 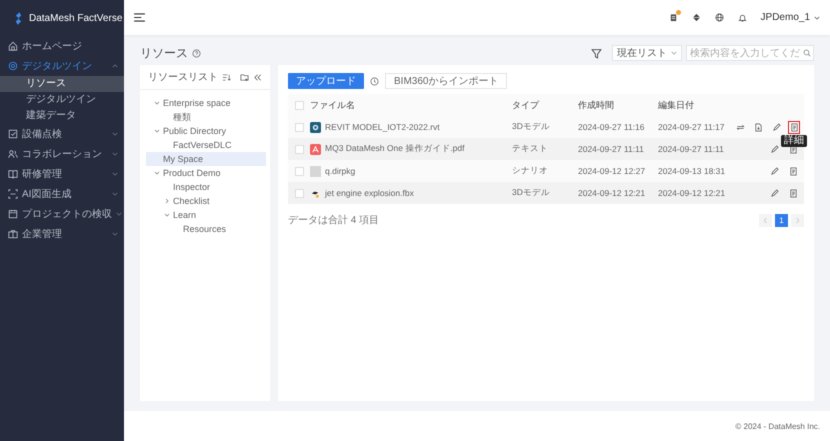 I want to click on sidebar-item: プロジェクトの検収, so click(x=62, y=214).